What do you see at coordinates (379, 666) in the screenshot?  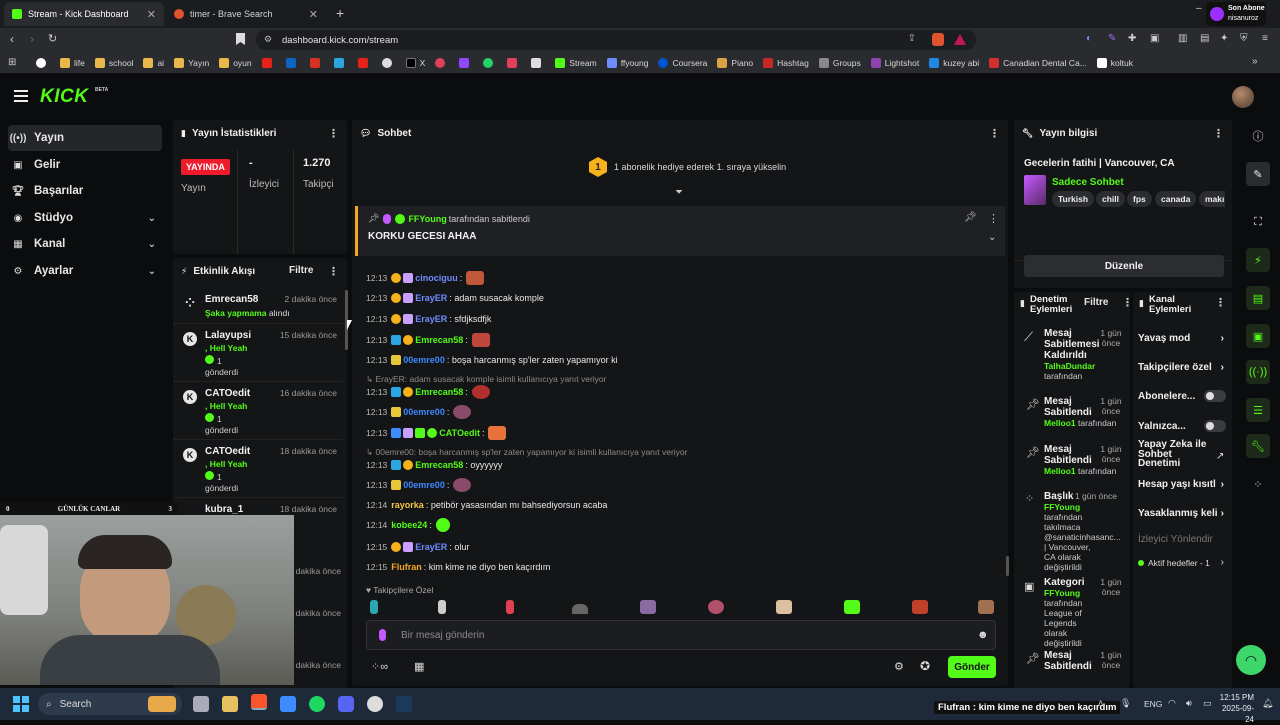 I see `points-icon: ⁘∞` at bounding box center [379, 666].